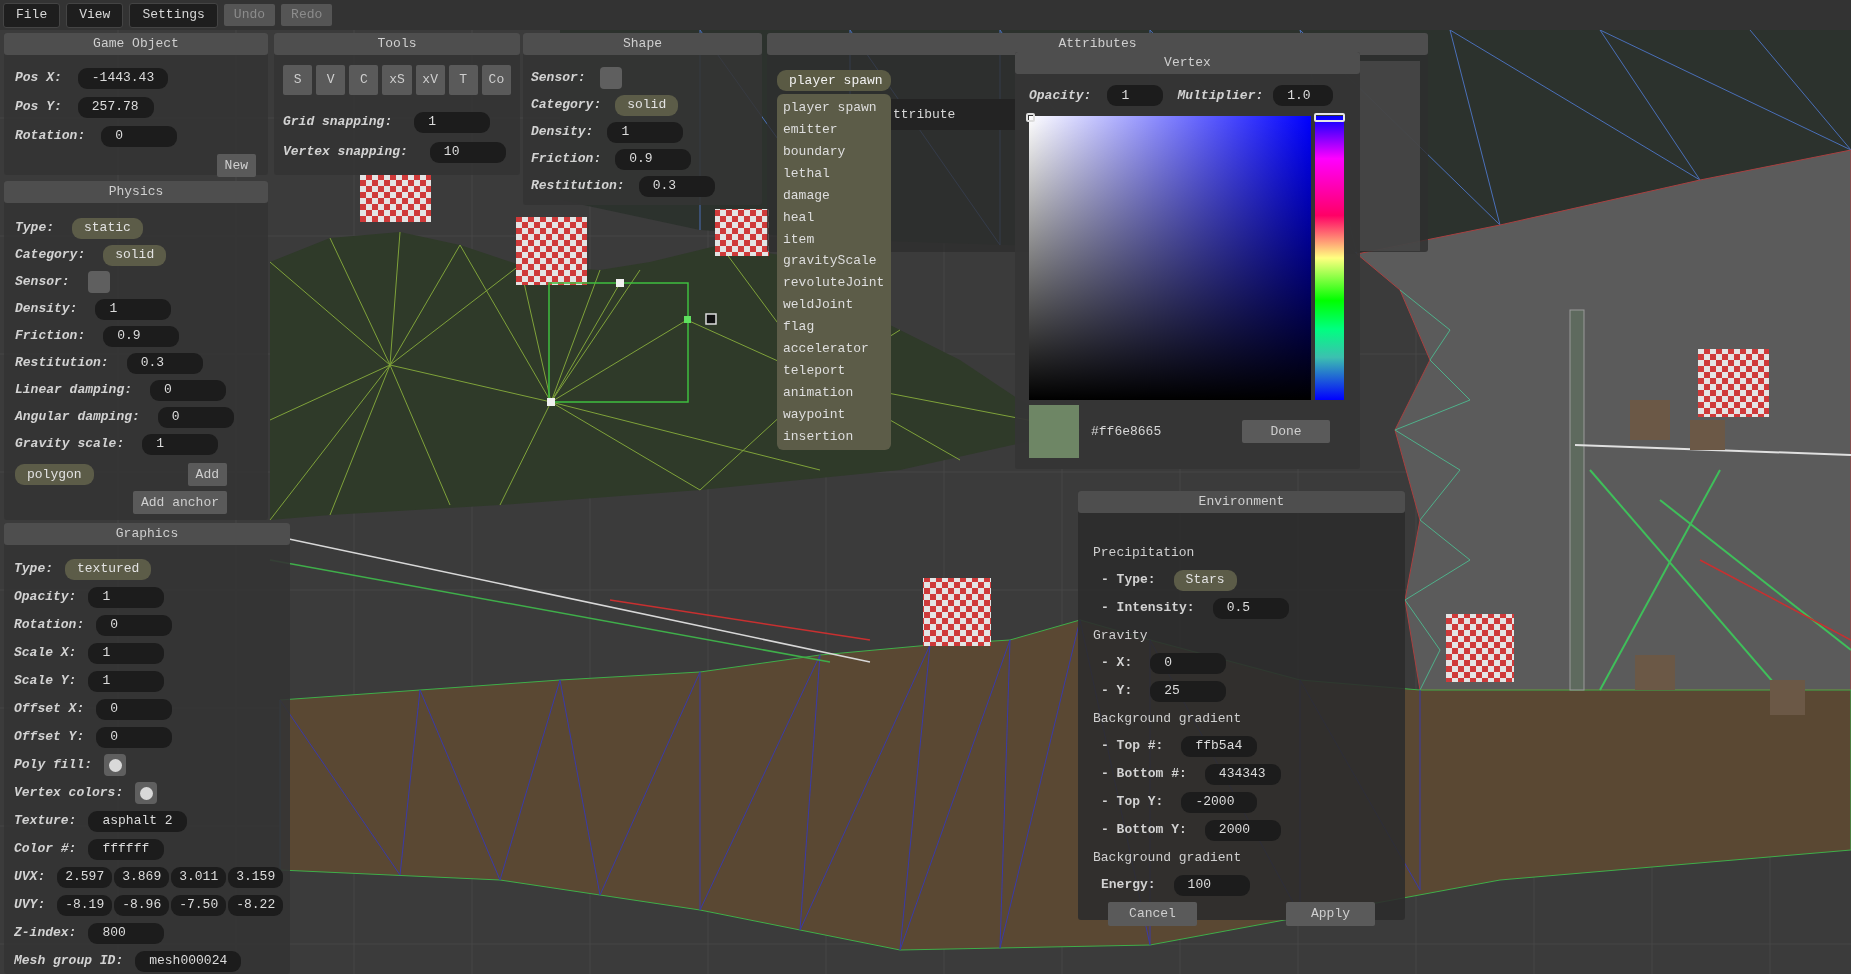 The image size is (1851, 974). I want to click on hue-slider-handle, so click(1329, 117).